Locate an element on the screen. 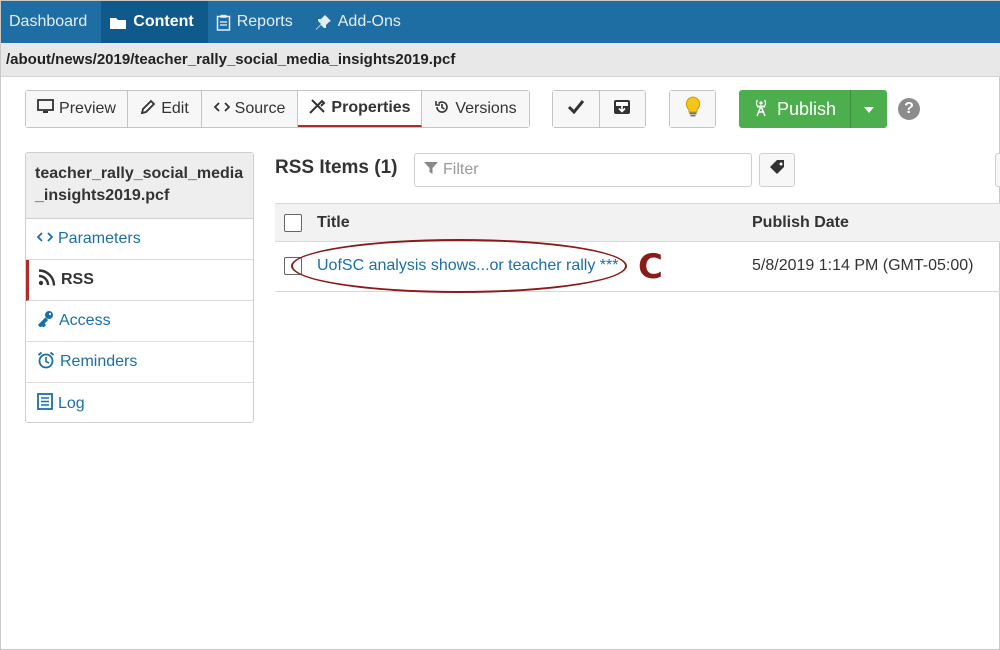 This screenshot has height=650, width=1000. pencil-icon is located at coordinates (148, 109).